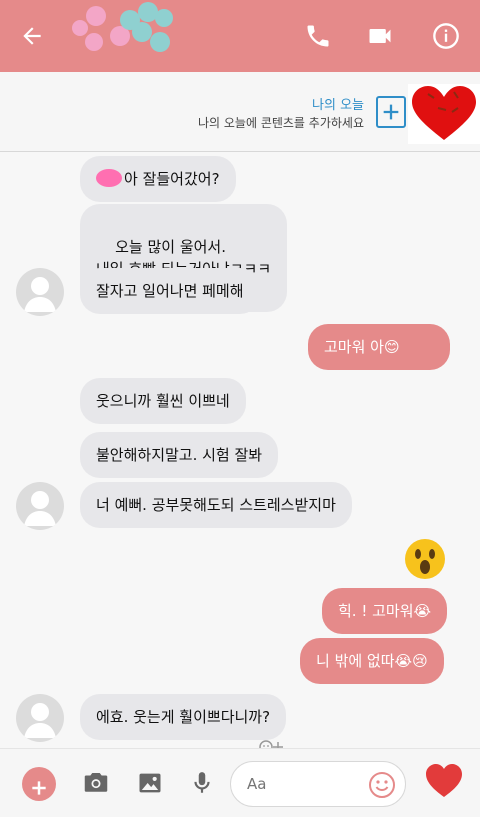  Describe the element at coordinates (362, 347) in the screenshot. I see `message-text: 고마워 아😊` at that location.